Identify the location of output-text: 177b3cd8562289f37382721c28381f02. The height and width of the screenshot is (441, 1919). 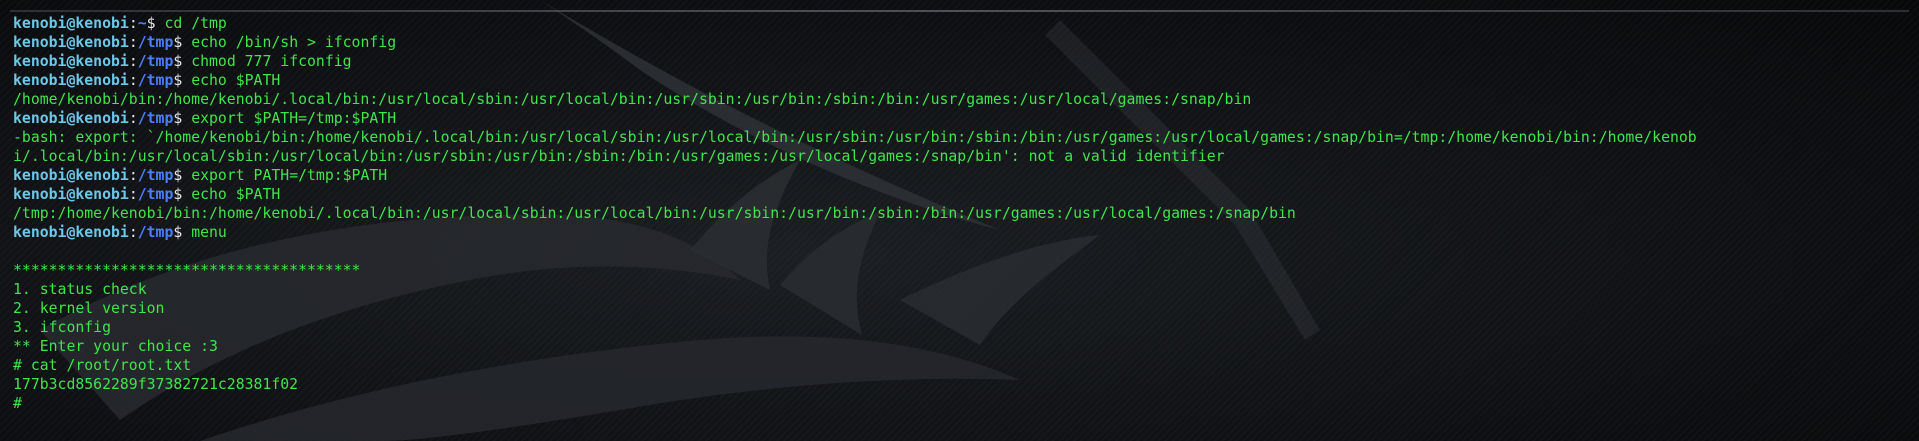
(156, 384).